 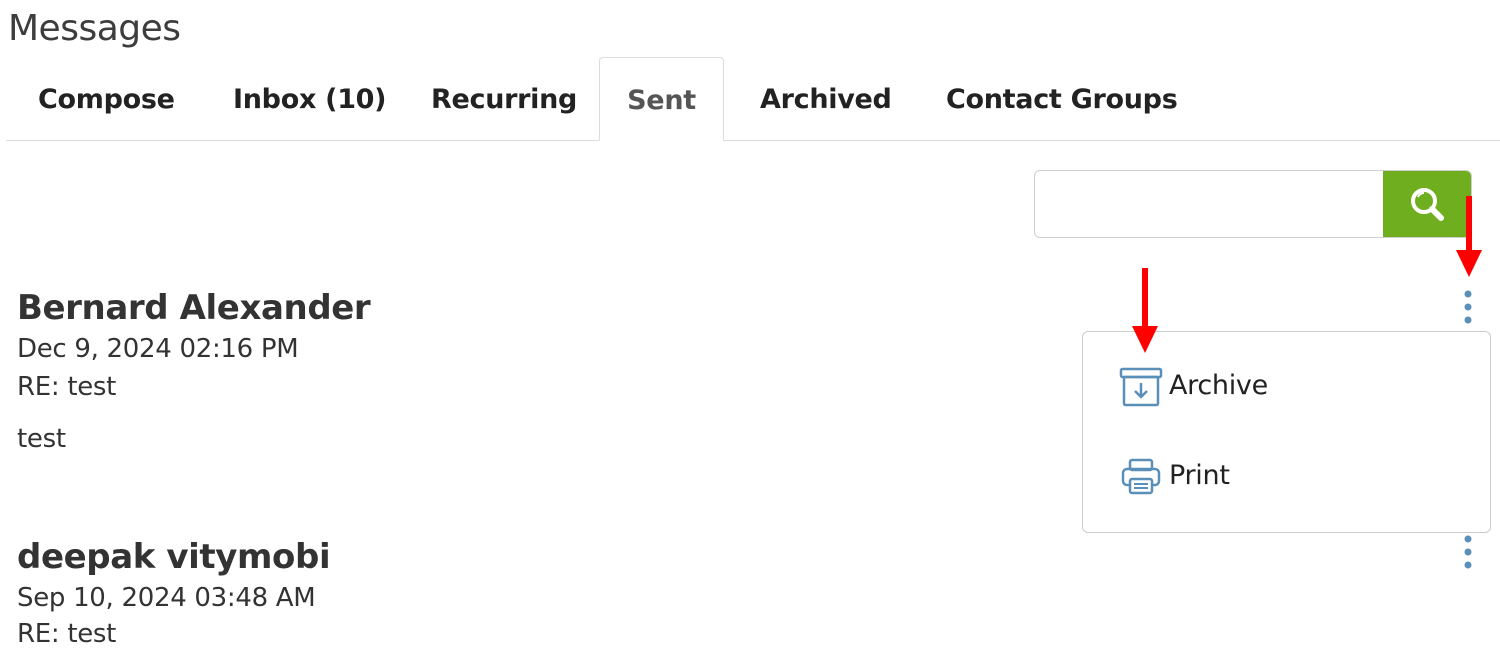 I want to click on tab-archived: Archived, so click(x=826, y=98).